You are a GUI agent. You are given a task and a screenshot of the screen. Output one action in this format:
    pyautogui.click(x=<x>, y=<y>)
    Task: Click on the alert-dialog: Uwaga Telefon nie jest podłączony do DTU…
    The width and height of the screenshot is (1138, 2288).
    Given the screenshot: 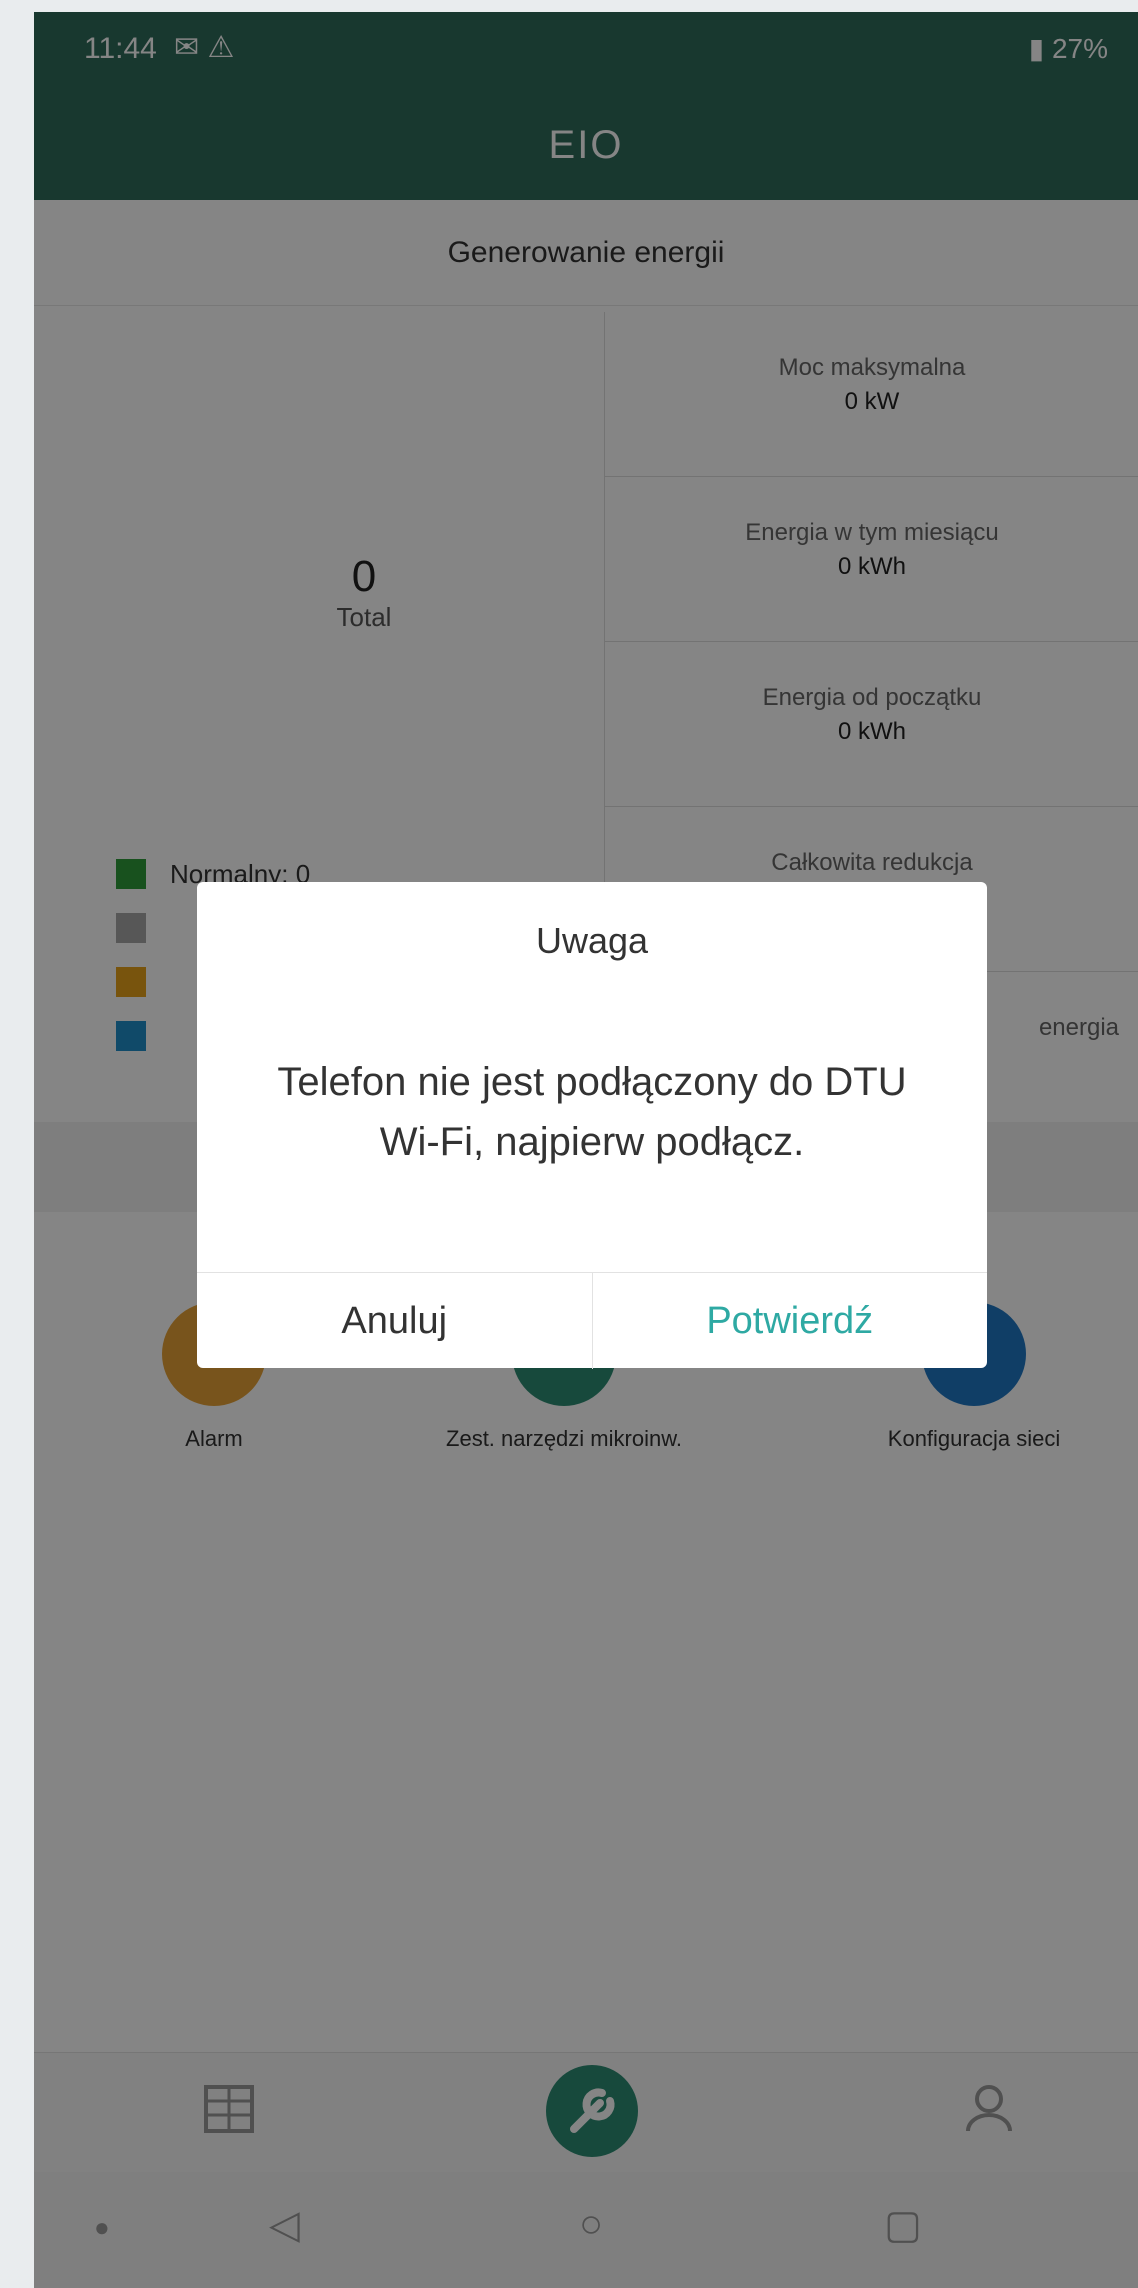 What is the action you would take?
    pyautogui.click(x=592, y=1125)
    